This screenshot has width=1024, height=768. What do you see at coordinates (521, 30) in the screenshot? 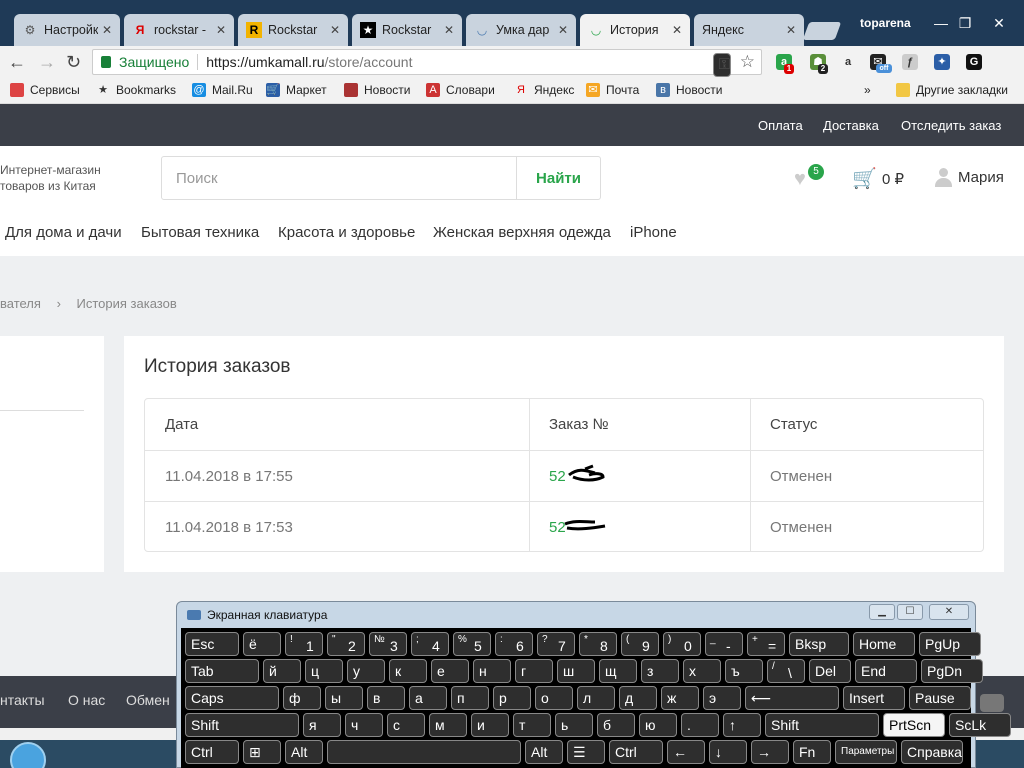
I see `browser-tab: ◡ Умка дар ✕` at bounding box center [521, 30].